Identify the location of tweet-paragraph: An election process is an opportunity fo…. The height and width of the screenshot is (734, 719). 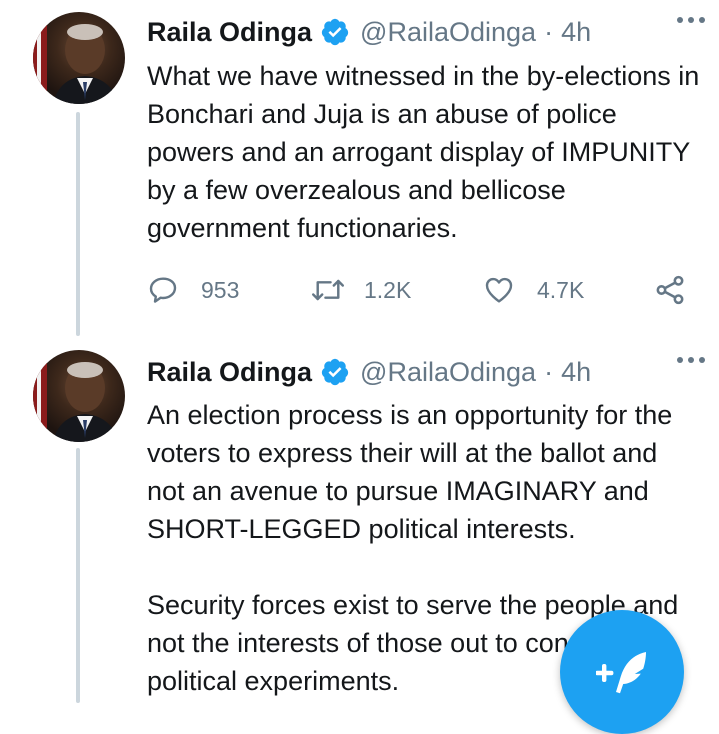
(410, 472).